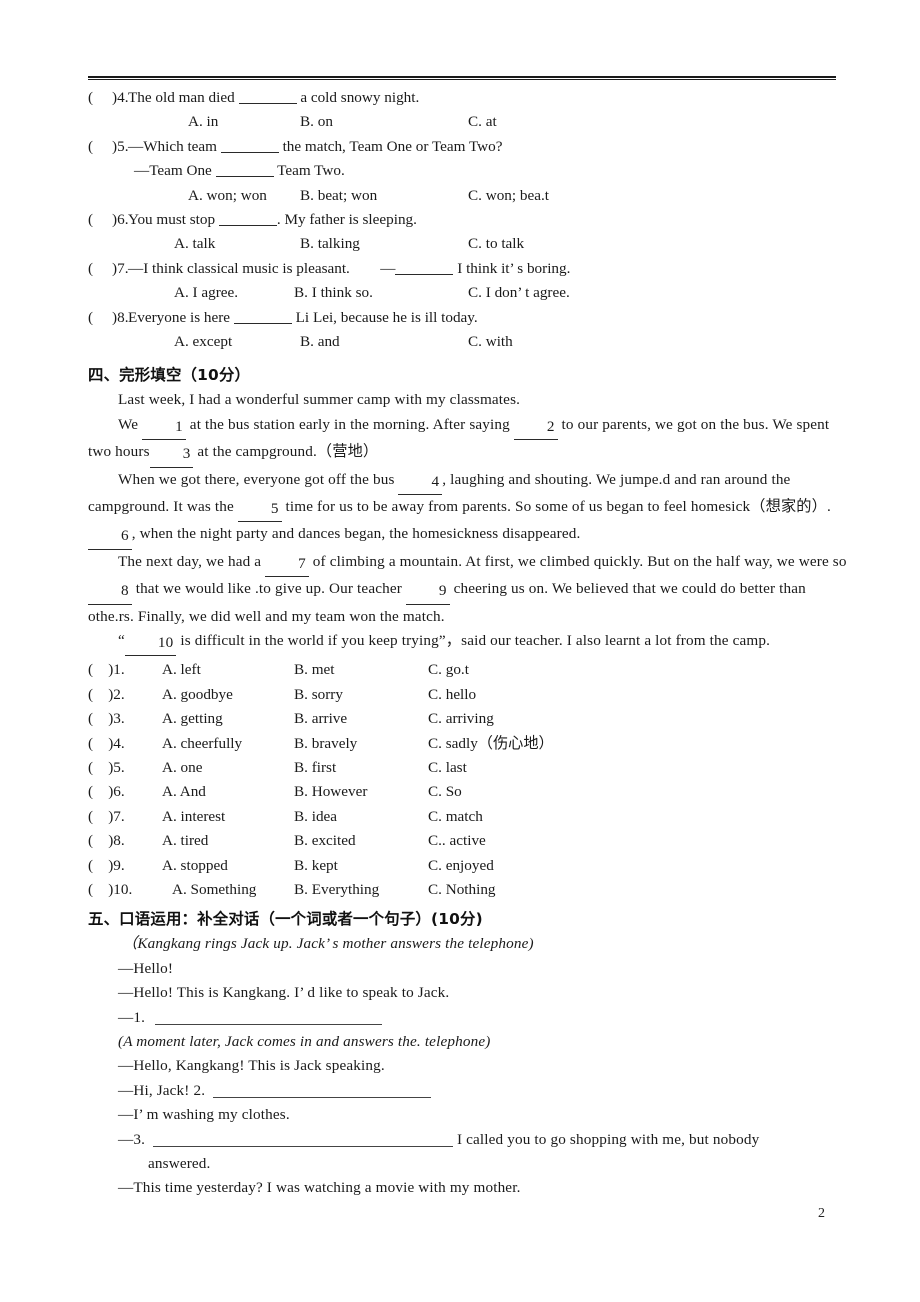  What do you see at coordinates (462, 890) in the screenshot?
I see `cloze-option-10-c: C. Nothing` at bounding box center [462, 890].